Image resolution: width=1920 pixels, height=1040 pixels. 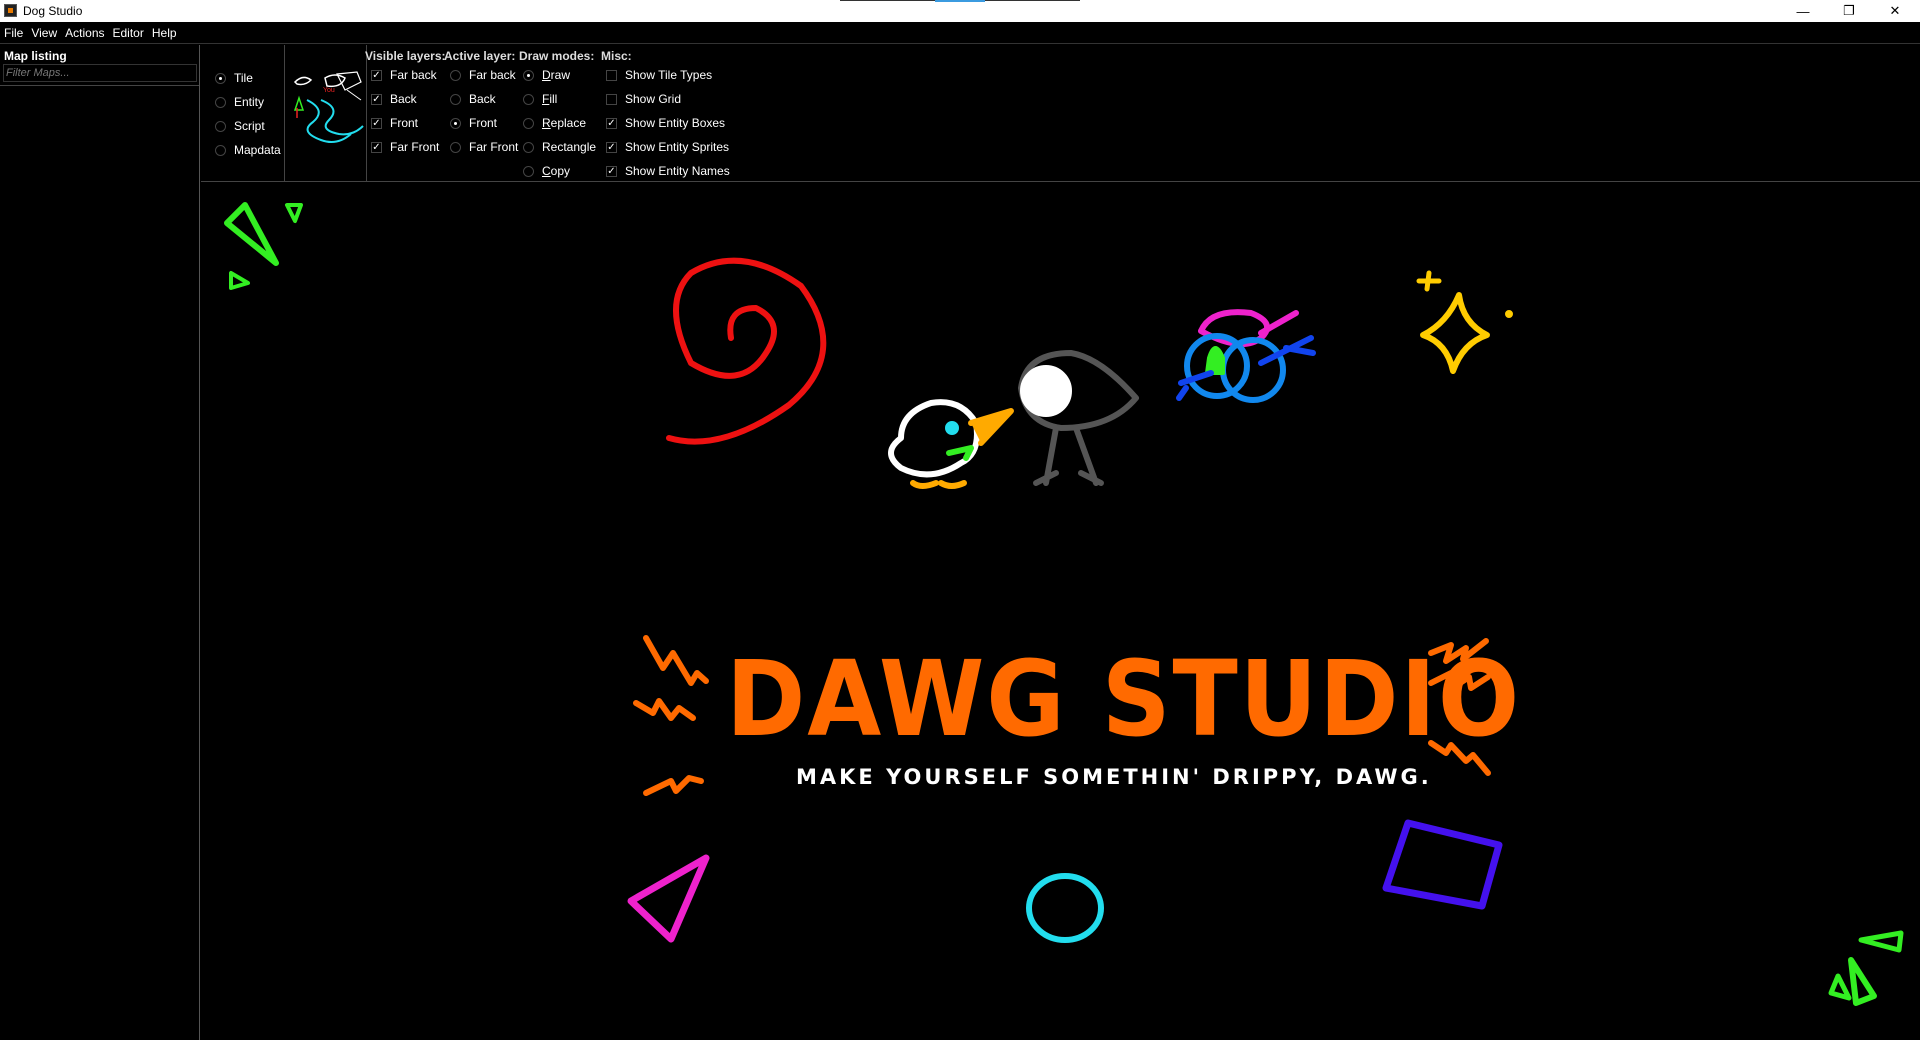 I want to click on show-entity-names-checkbox: ✓, so click(x=611, y=171).